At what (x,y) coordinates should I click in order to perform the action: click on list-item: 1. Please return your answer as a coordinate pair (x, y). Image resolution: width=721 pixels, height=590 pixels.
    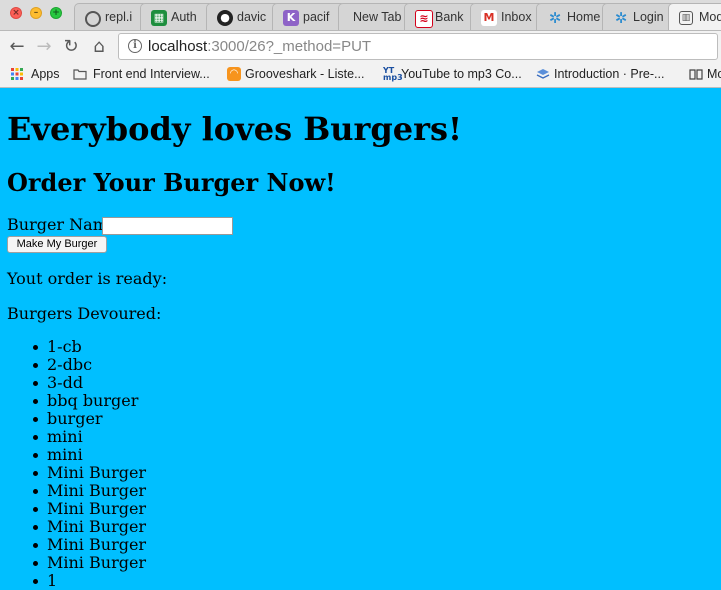
    Looking at the image, I should click on (73, 581).